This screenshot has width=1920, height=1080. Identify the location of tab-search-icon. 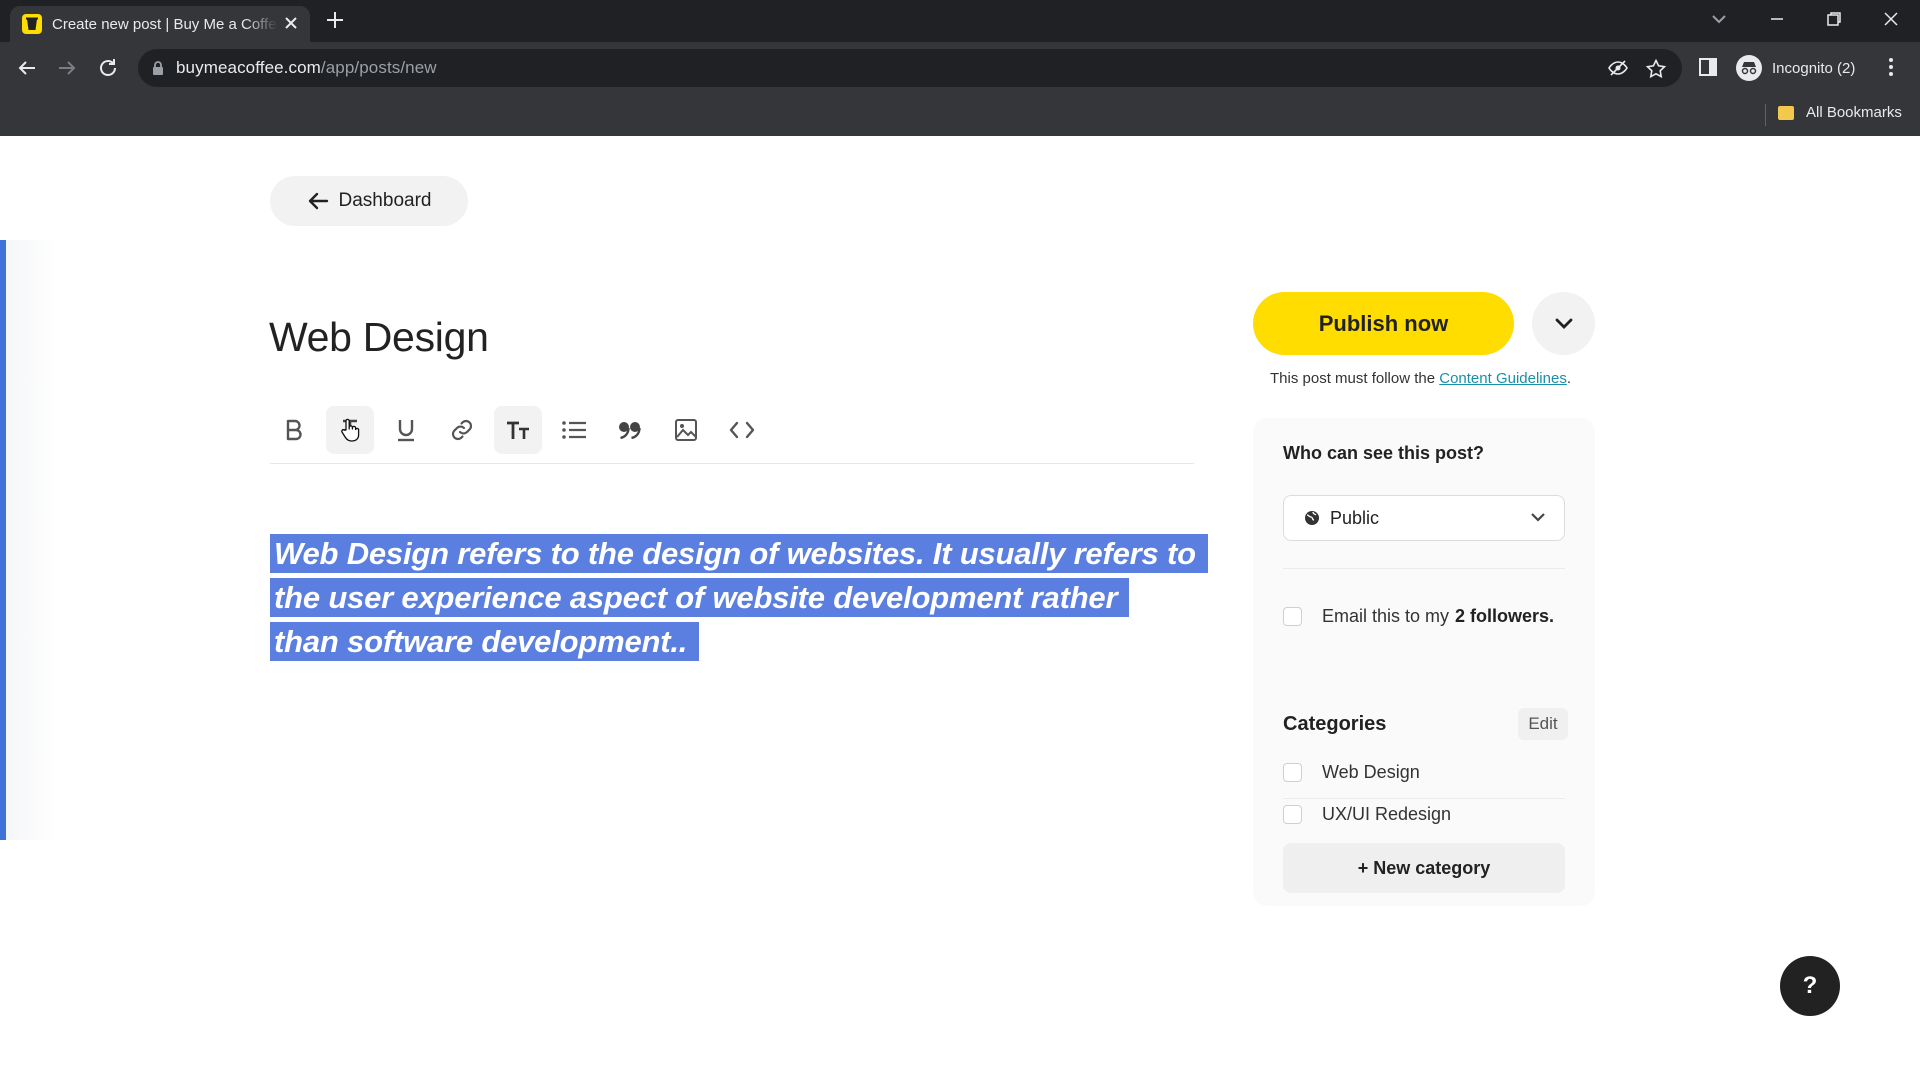
(1719, 19).